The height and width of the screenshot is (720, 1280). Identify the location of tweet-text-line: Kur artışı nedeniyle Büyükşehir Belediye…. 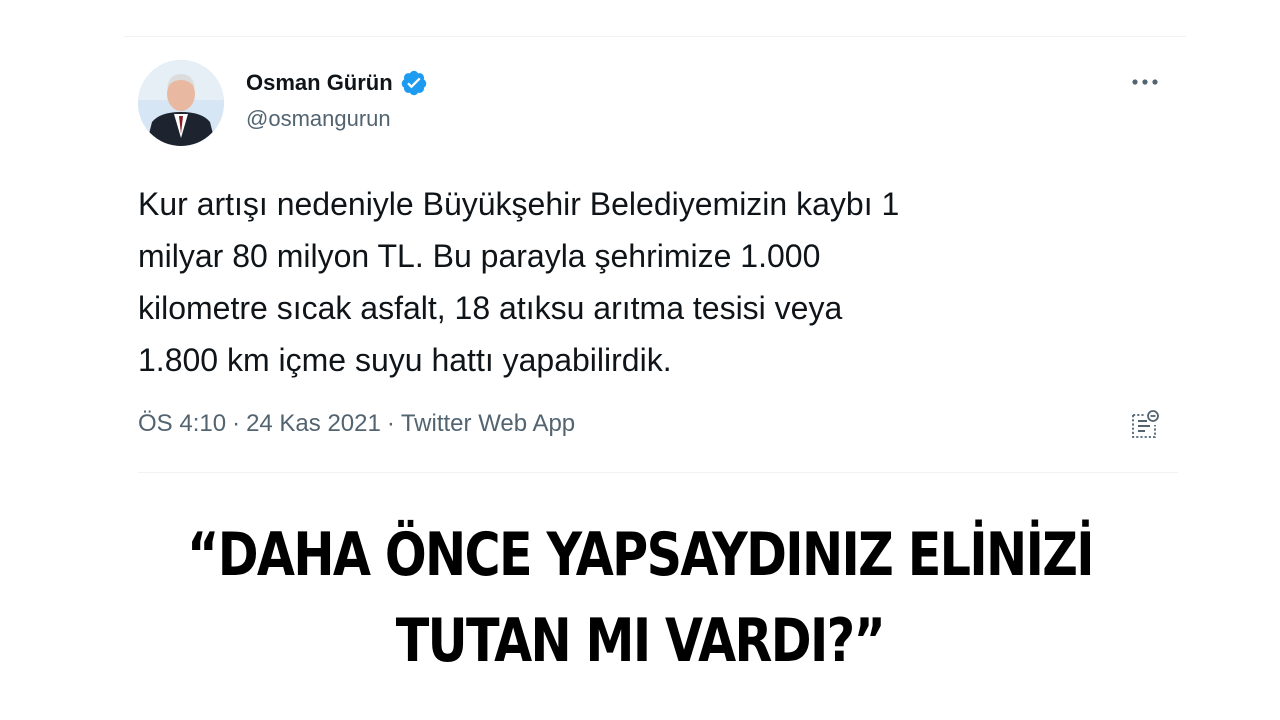
(519, 204).